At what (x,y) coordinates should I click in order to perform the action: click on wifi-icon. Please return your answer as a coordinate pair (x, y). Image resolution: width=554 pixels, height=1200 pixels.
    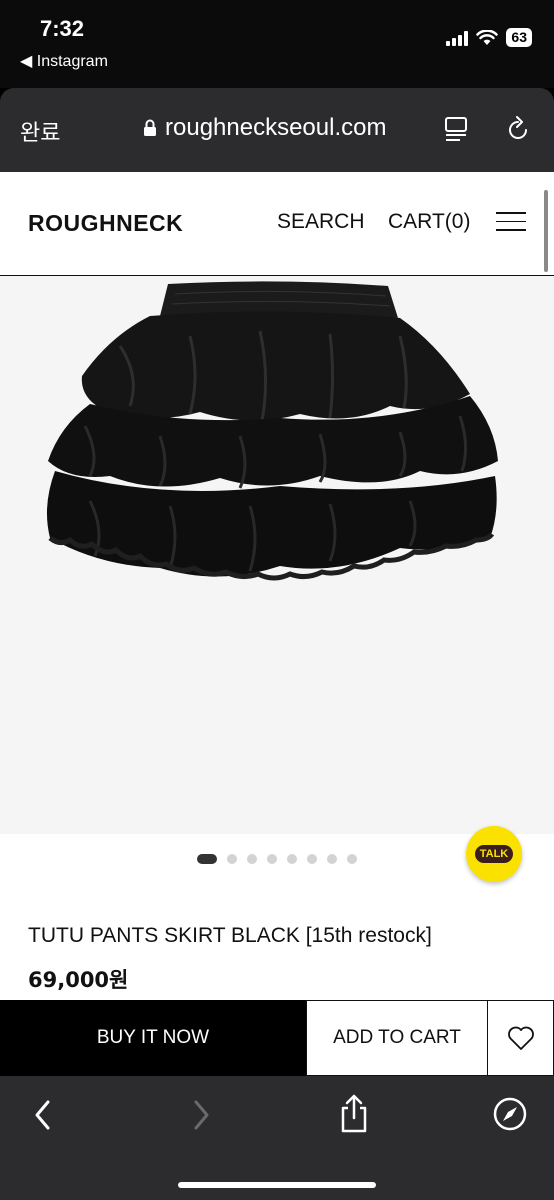
    Looking at the image, I should click on (487, 37).